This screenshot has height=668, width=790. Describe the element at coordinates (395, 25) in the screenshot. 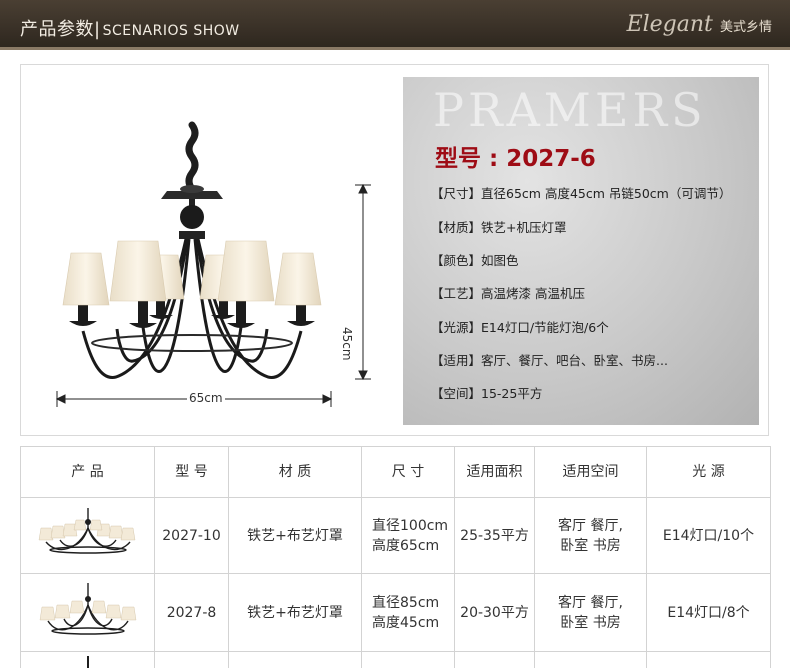

I see `header-banner: 产品参数| SCENARIOS SHOW Elegant 美式乡情` at that location.